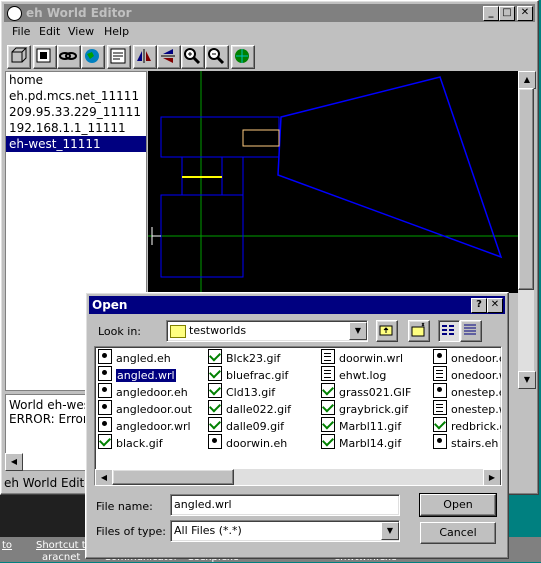 The image size is (541, 563). What do you see at coordinates (81, 32) in the screenshot?
I see `menu-view: View` at bounding box center [81, 32].